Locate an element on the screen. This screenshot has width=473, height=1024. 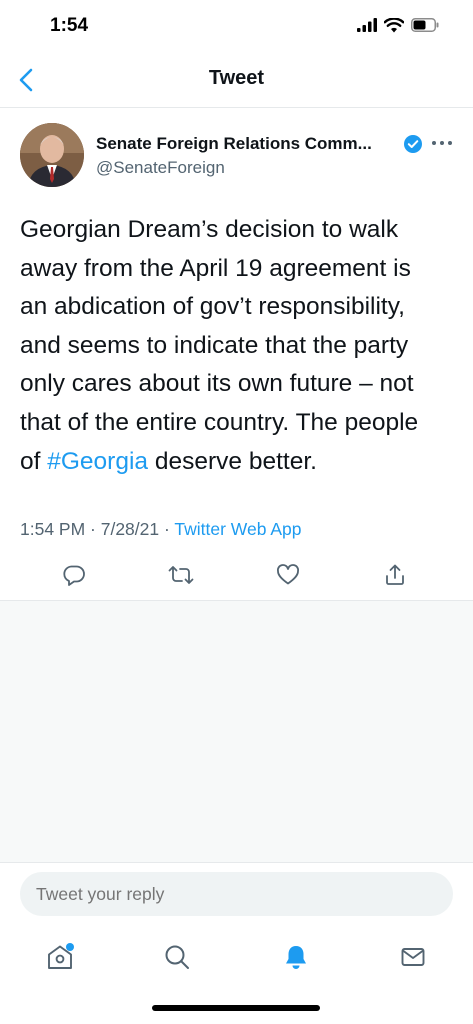
home-icon is located at coordinates (61, 956).